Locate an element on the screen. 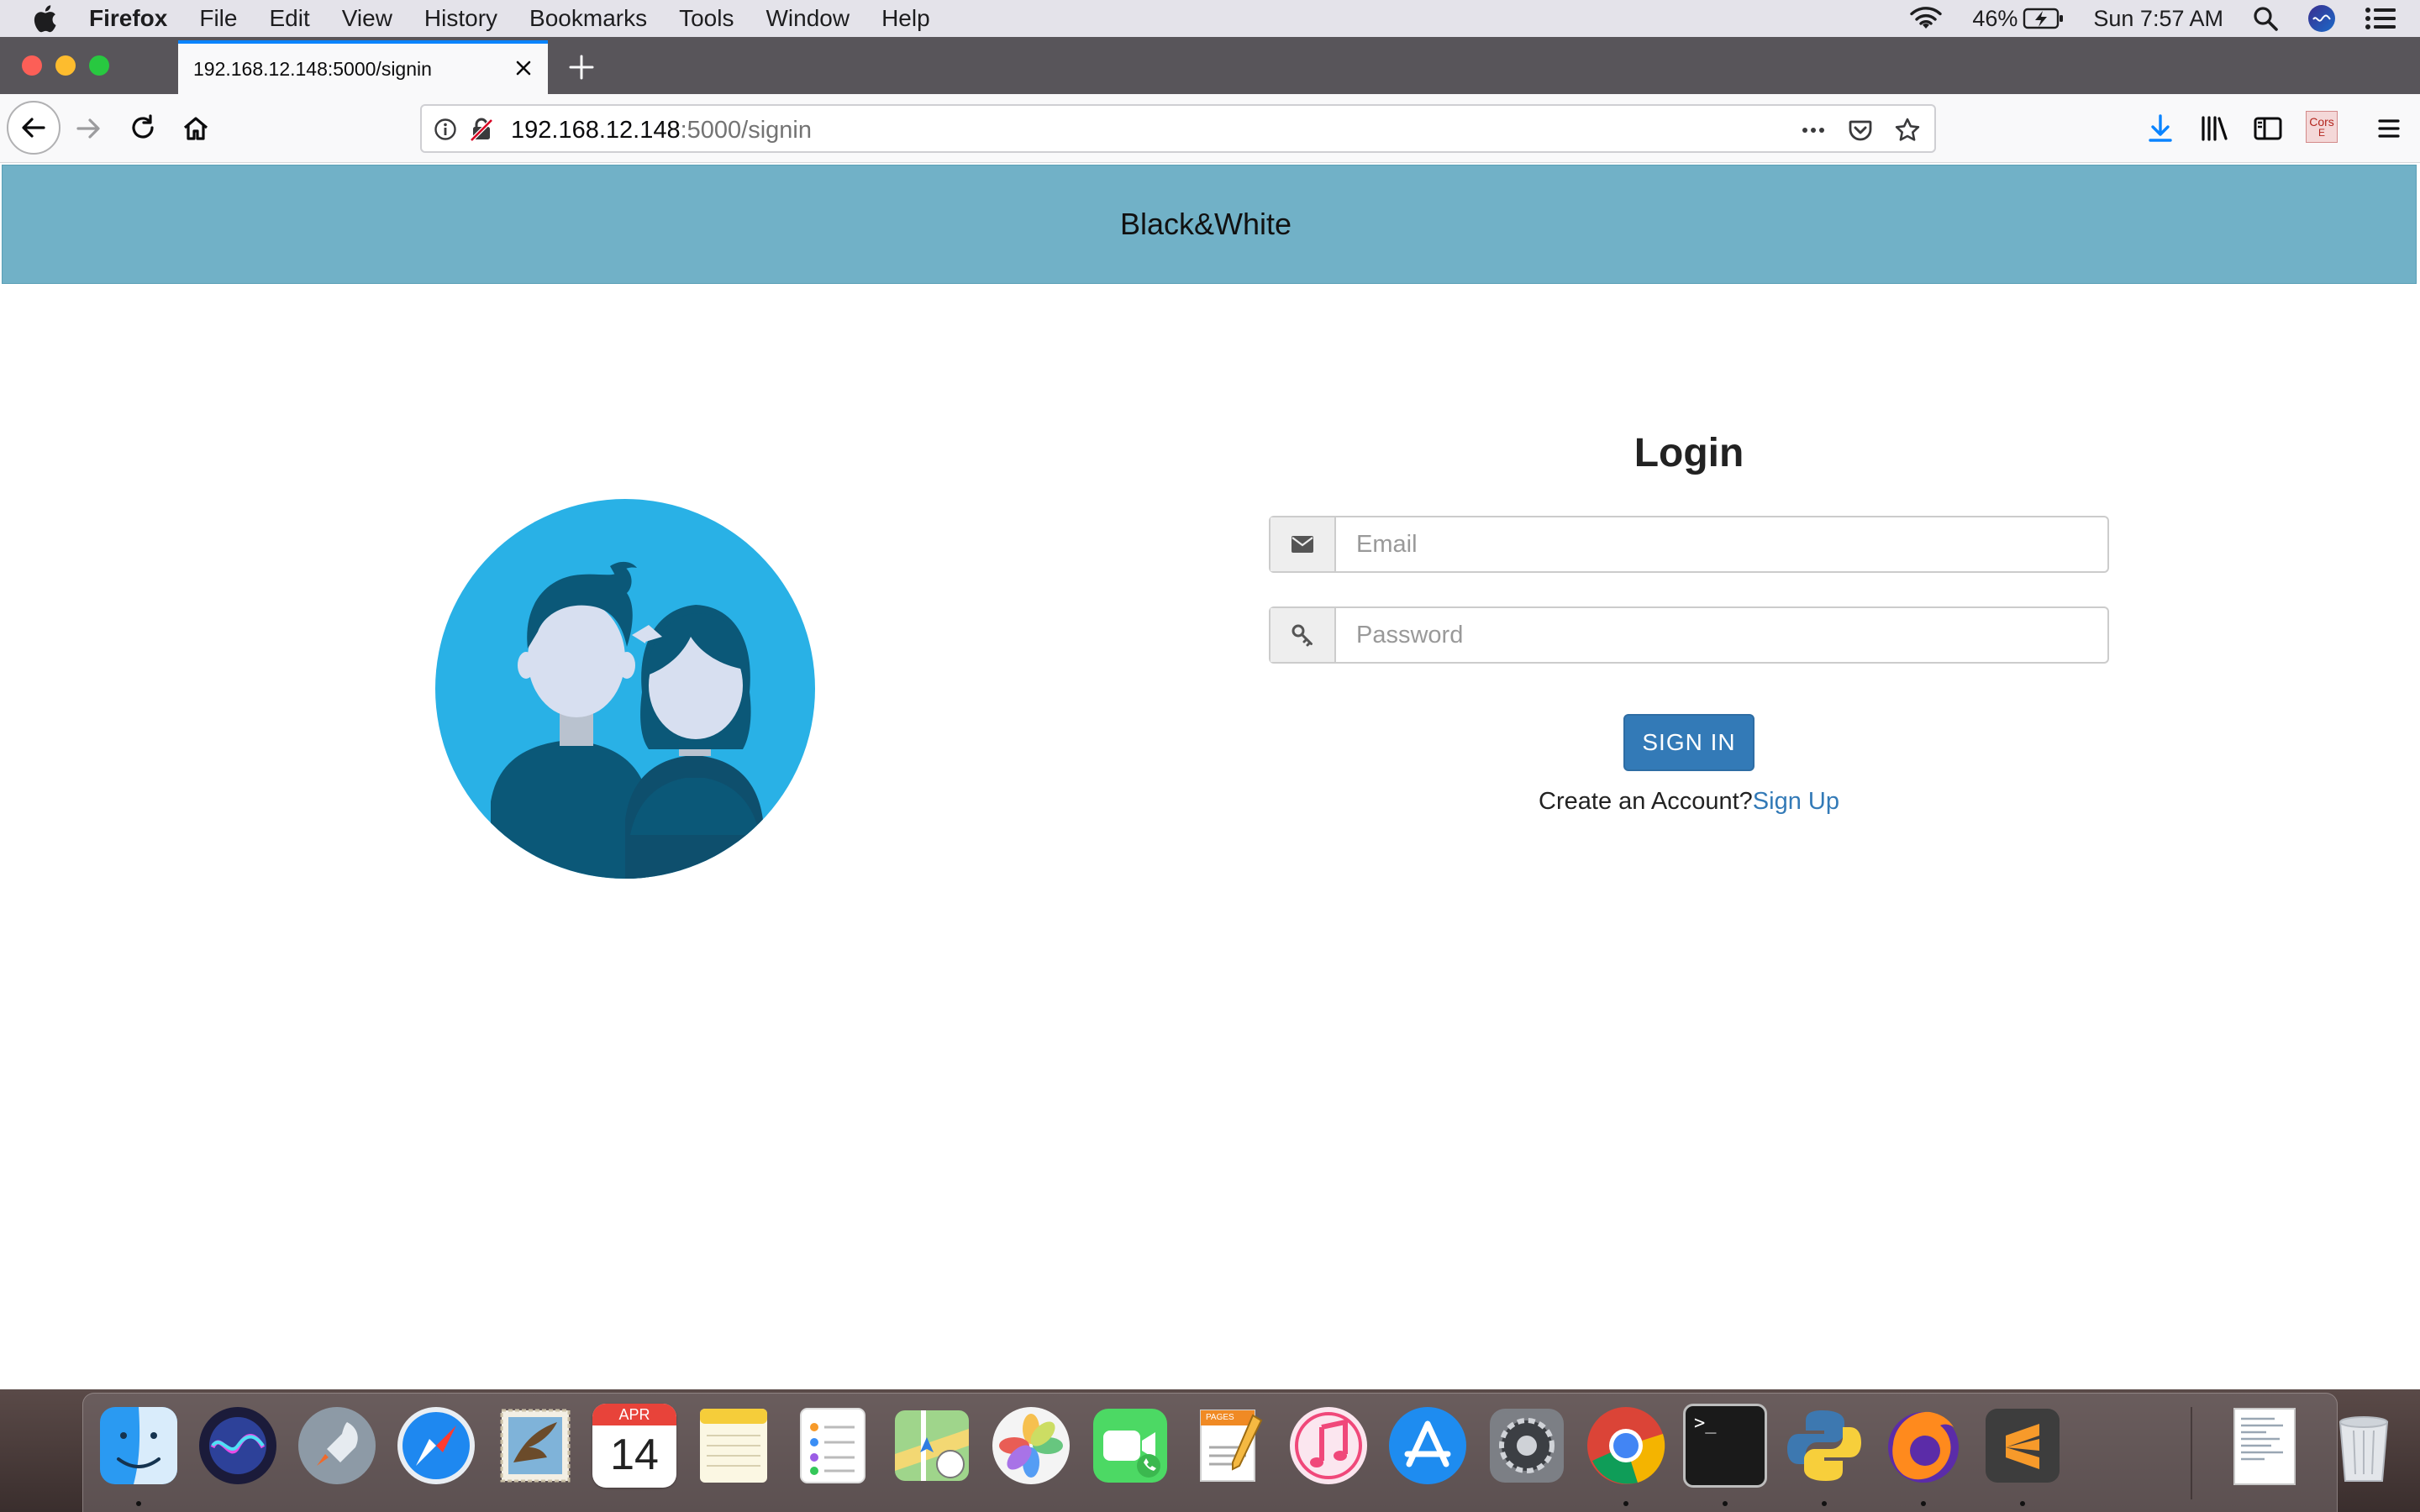 The width and height of the screenshot is (2420, 1512). email-addon is located at coordinates (1303, 544).